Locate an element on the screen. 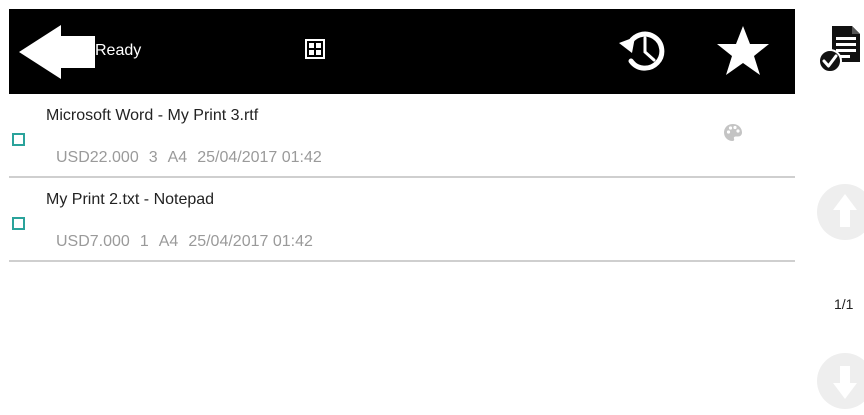  job-copies: 1 is located at coordinates (144, 241).